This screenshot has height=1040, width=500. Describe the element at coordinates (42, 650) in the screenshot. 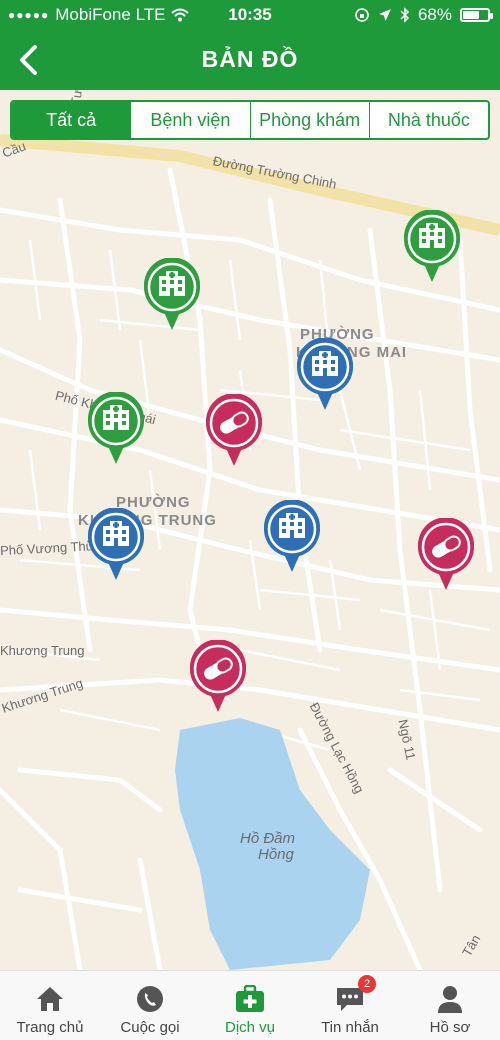

I see `map-label-khuong-trung-1: Khương Trung` at that location.